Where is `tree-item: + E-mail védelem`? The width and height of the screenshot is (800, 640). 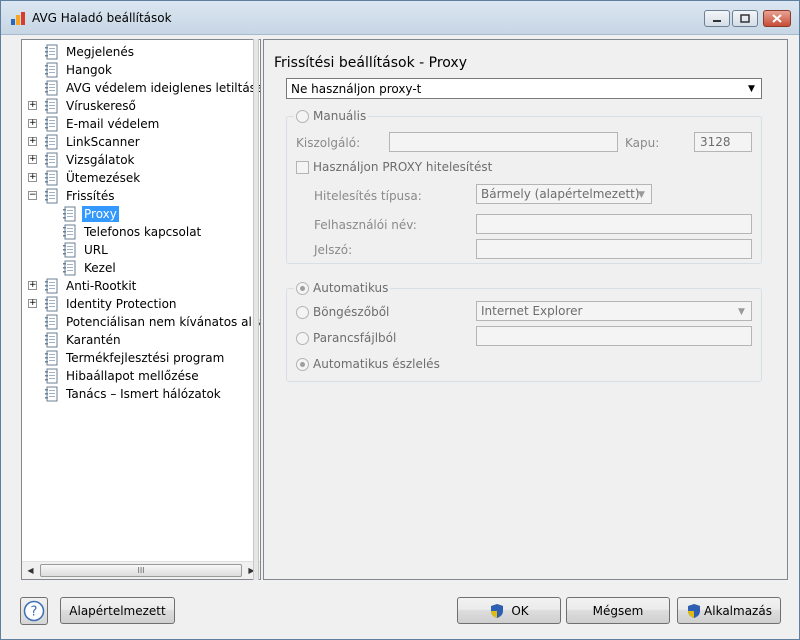 tree-item: + E-mail védelem is located at coordinates (94, 124).